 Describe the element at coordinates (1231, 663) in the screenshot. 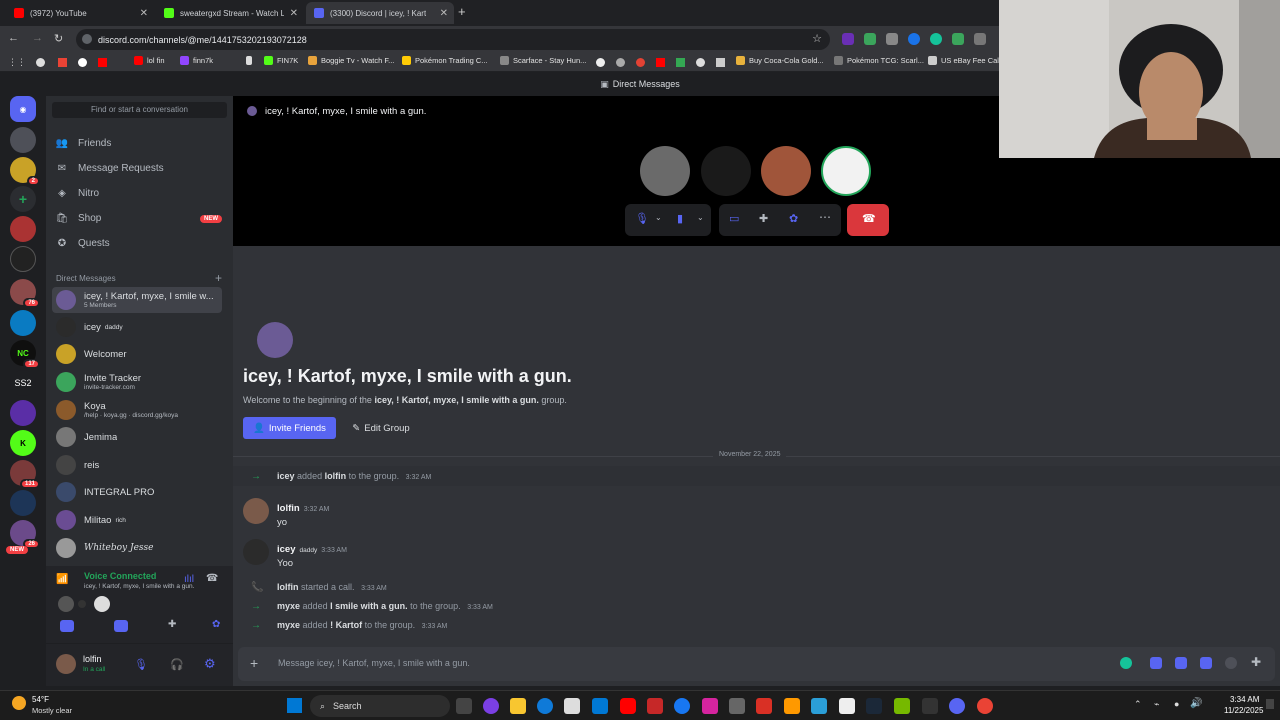

I see `emoji-icon` at that location.